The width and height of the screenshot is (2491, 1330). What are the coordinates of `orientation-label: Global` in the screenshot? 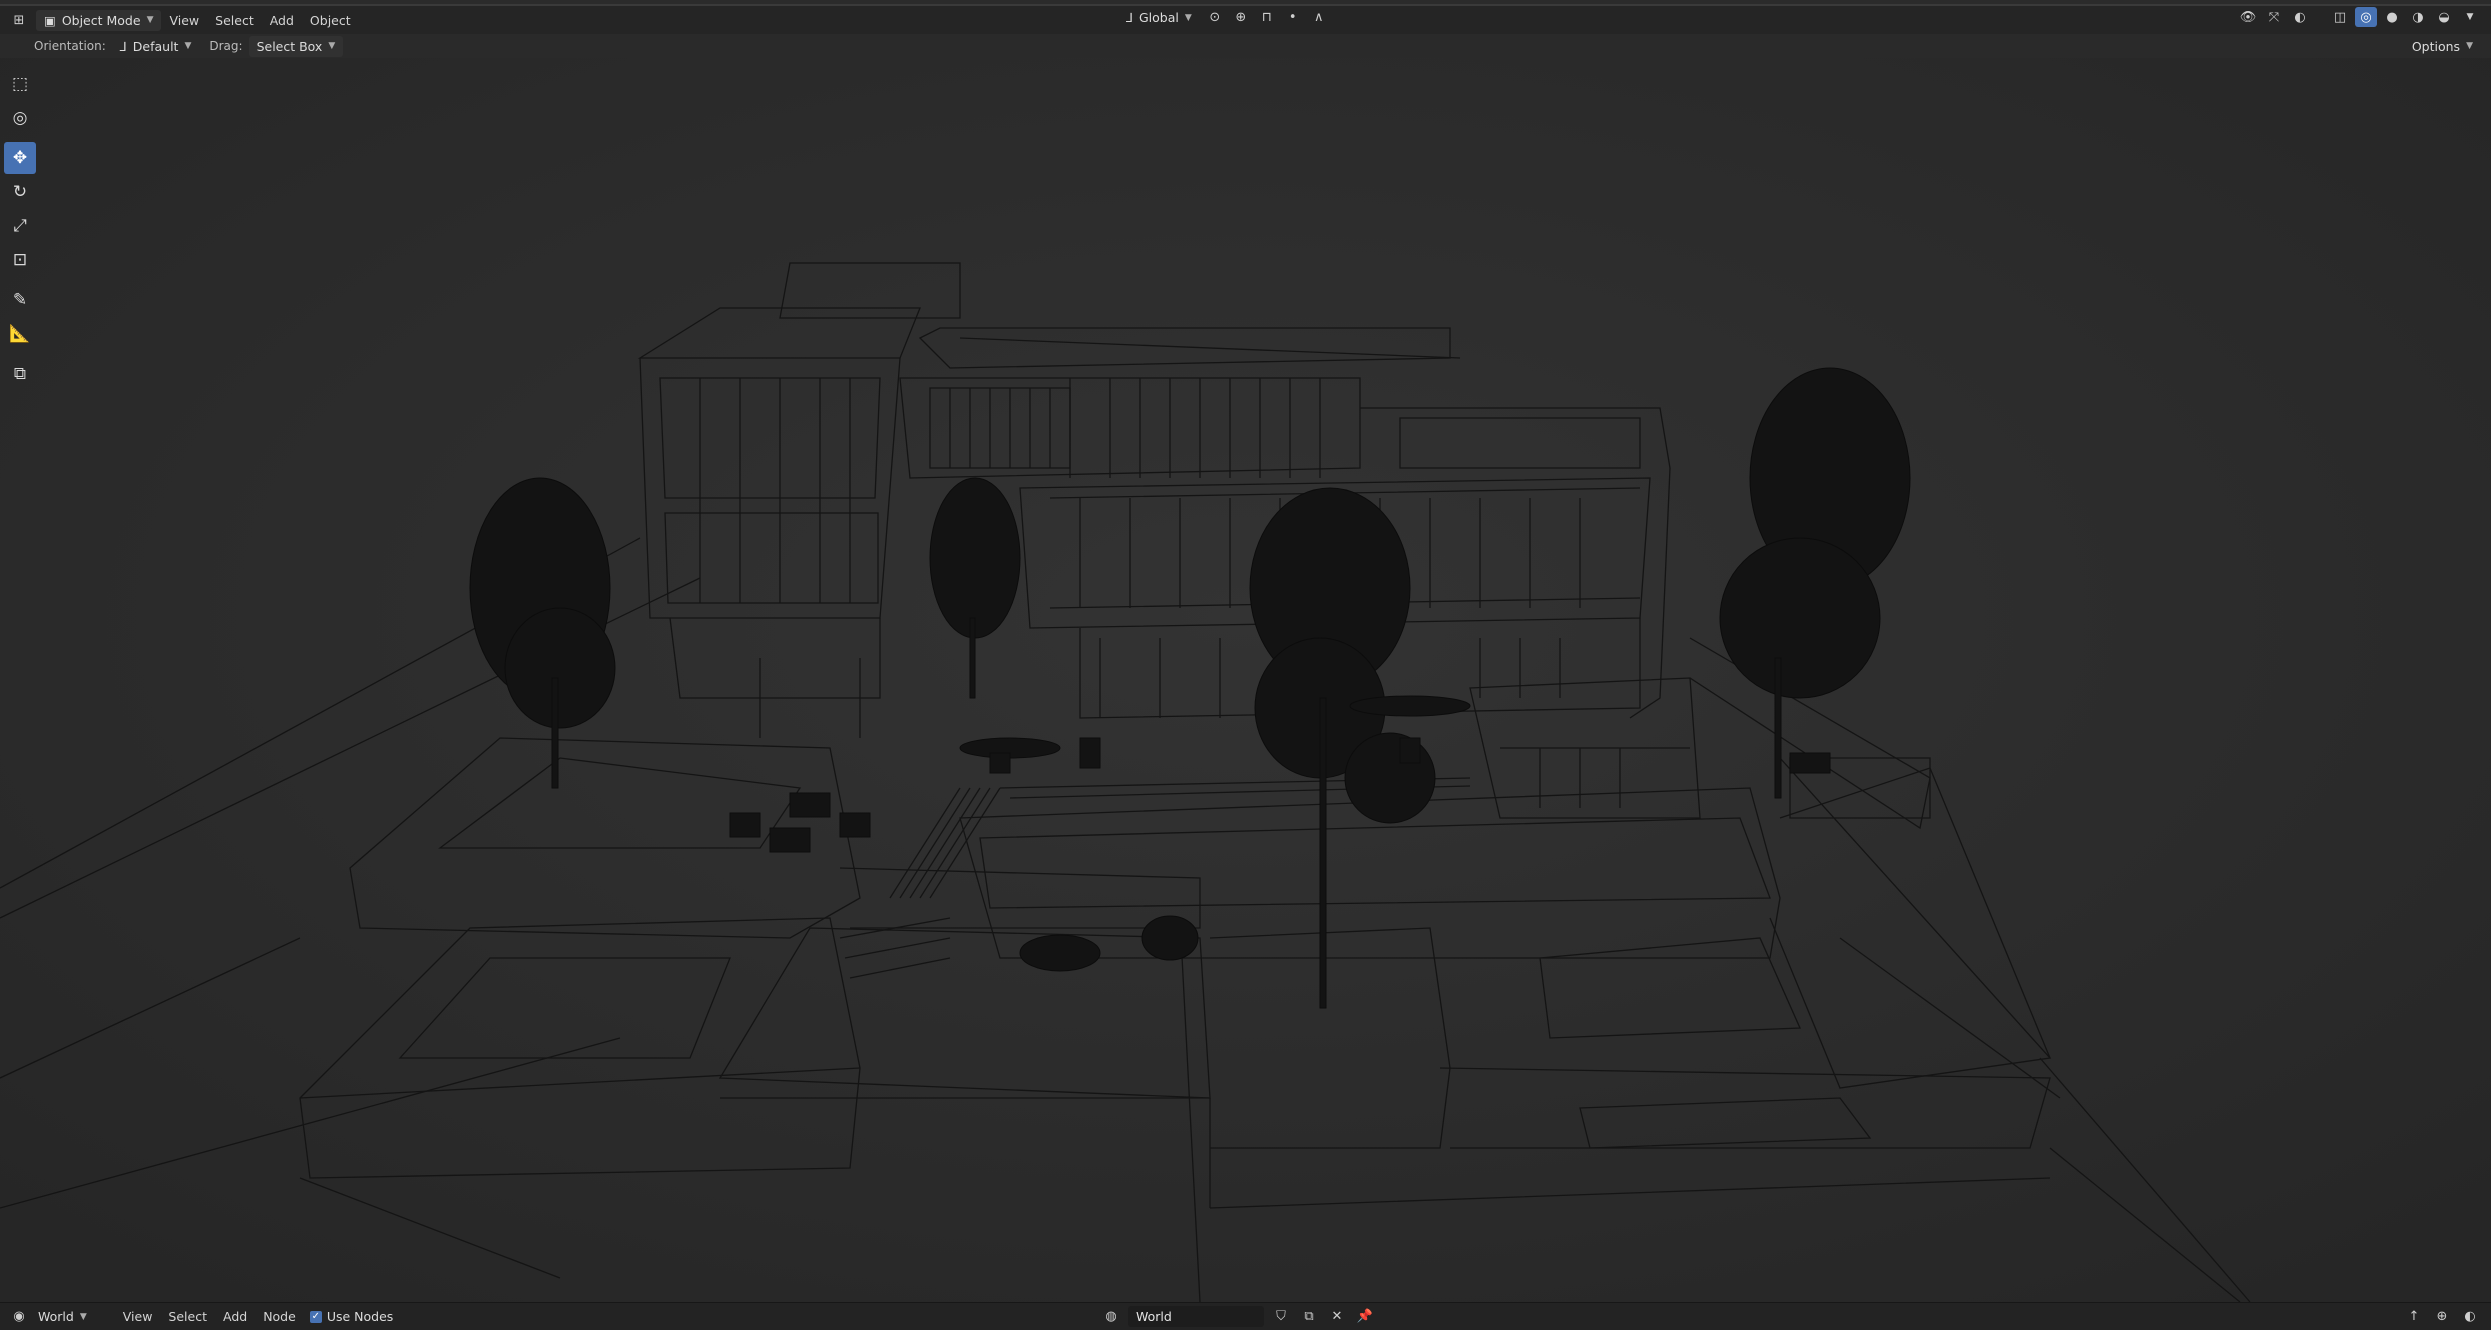 It's located at (1158, 17).